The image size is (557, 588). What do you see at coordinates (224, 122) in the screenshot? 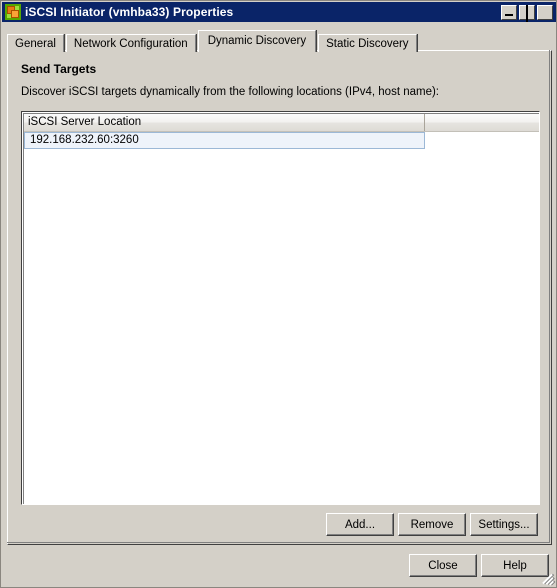
I see `column-header-iscsi-server-location: iSCSI Server Location` at bounding box center [224, 122].